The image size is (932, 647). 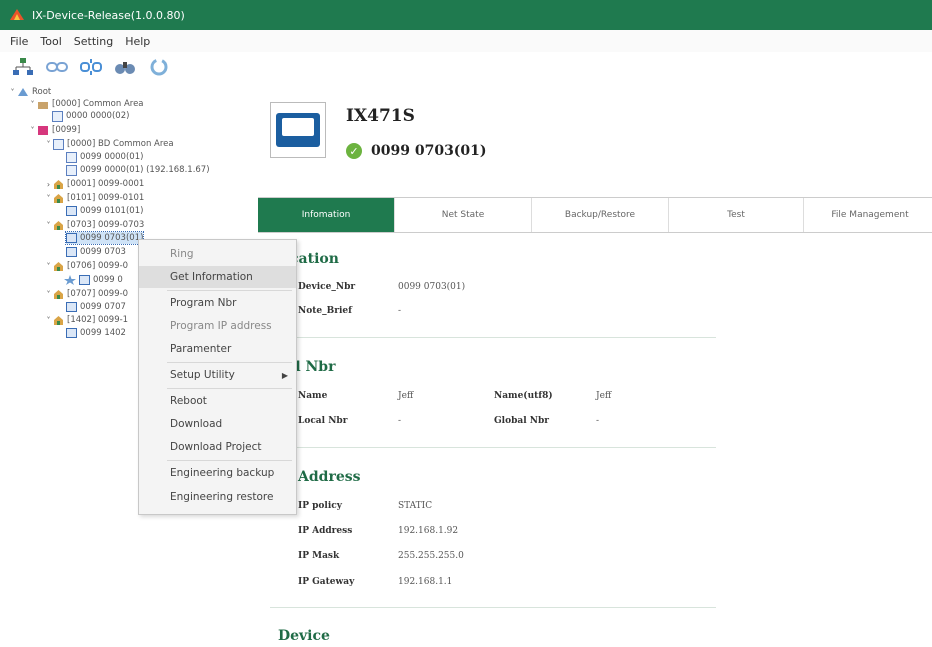 I want to click on network-icon, so click(x=23, y=67).